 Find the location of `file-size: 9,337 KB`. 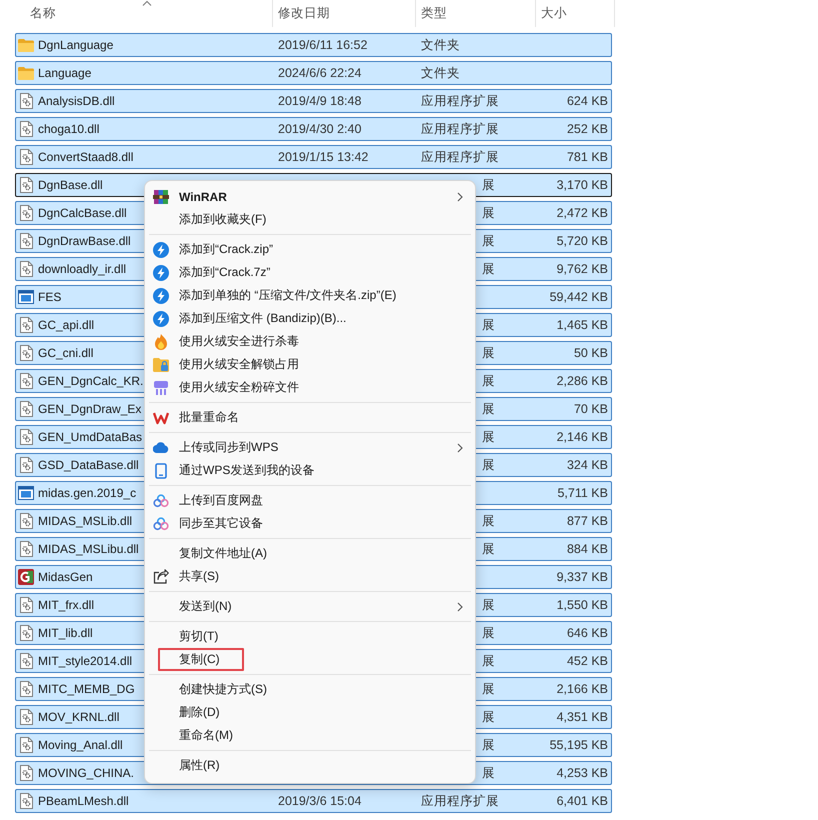

file-size: 9,337 KB is located at coordinates (582, 577).